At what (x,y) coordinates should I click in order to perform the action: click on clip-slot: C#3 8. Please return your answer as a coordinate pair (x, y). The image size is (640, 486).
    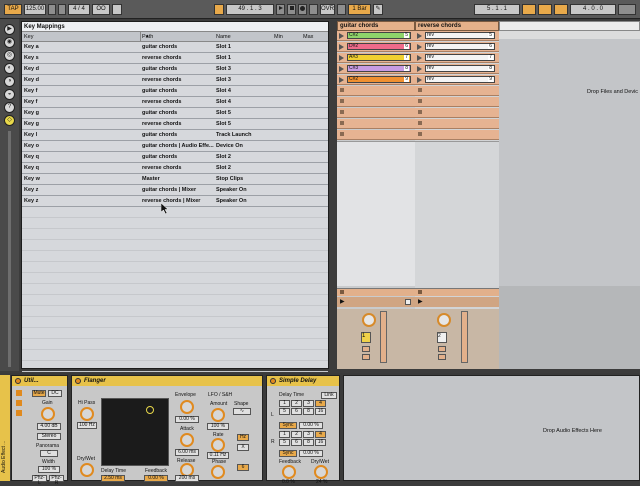
    Looking at the image, I should click on (376, 69).